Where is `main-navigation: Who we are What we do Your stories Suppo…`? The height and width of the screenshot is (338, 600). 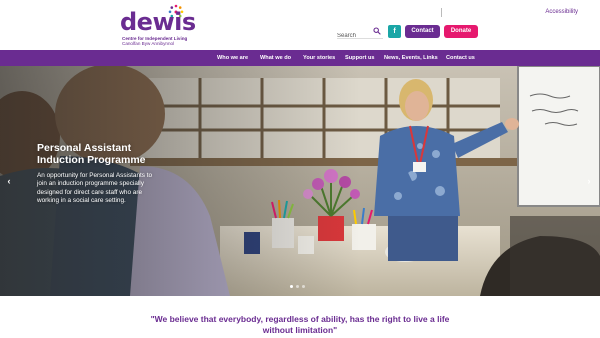
main-navigation: Who we are What we do Your stories Suppo… is located at coordinates (300, 58).